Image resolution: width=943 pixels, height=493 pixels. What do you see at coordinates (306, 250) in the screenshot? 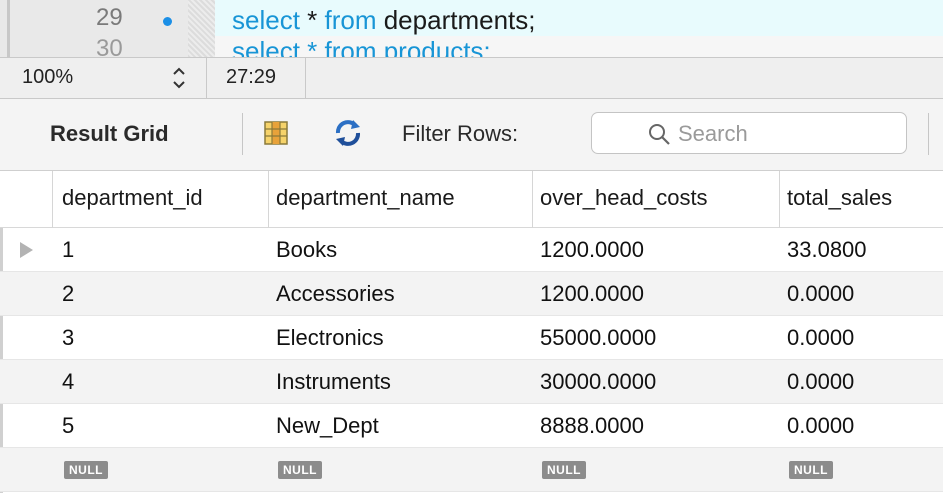
I see `cell-department-name: Books` at bounding box center [306, 250].